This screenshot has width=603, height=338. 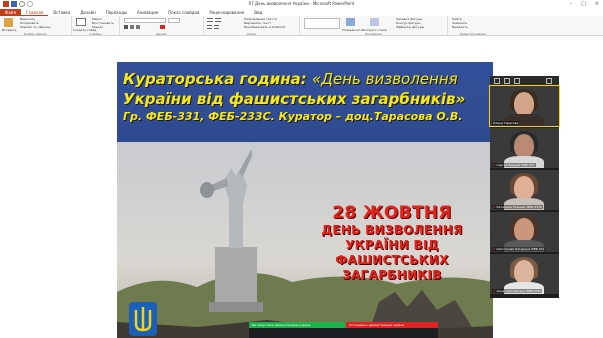 I want to click on participant-name: ✗ Шостакова Катерина ФЕБ-331, so click(x=519, y=249).